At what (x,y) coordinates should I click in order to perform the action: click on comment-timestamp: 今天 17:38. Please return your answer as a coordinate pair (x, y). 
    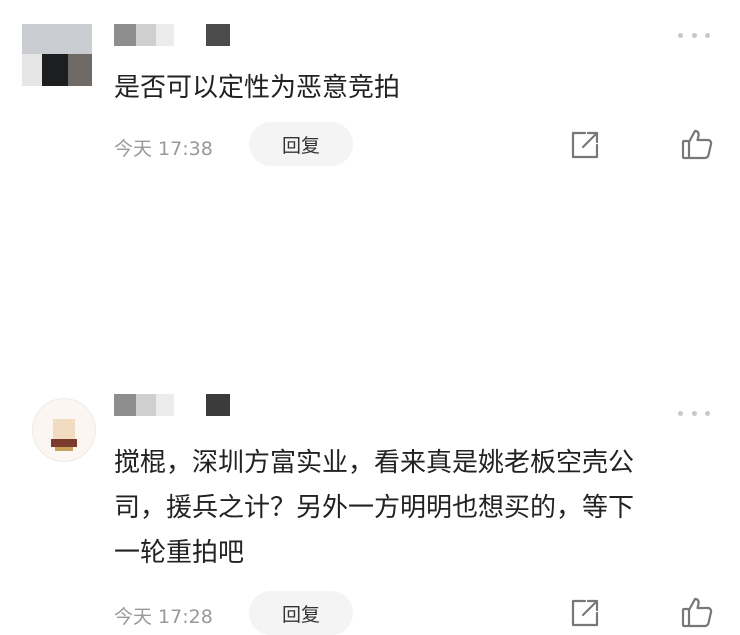
    Looking at the image, I should click on (163, 149).